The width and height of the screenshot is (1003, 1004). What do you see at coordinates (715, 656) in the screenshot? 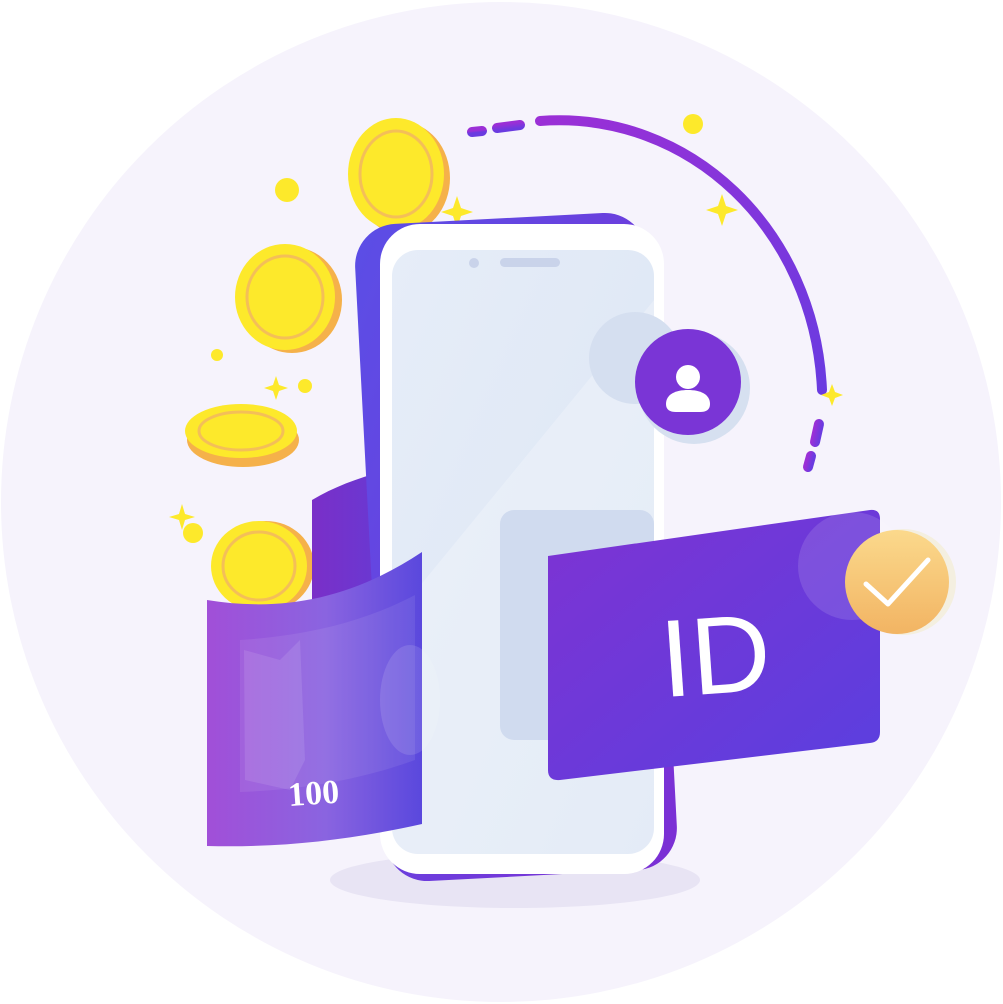
I see `id-card-label: ID` at bounding box center [715, 656].